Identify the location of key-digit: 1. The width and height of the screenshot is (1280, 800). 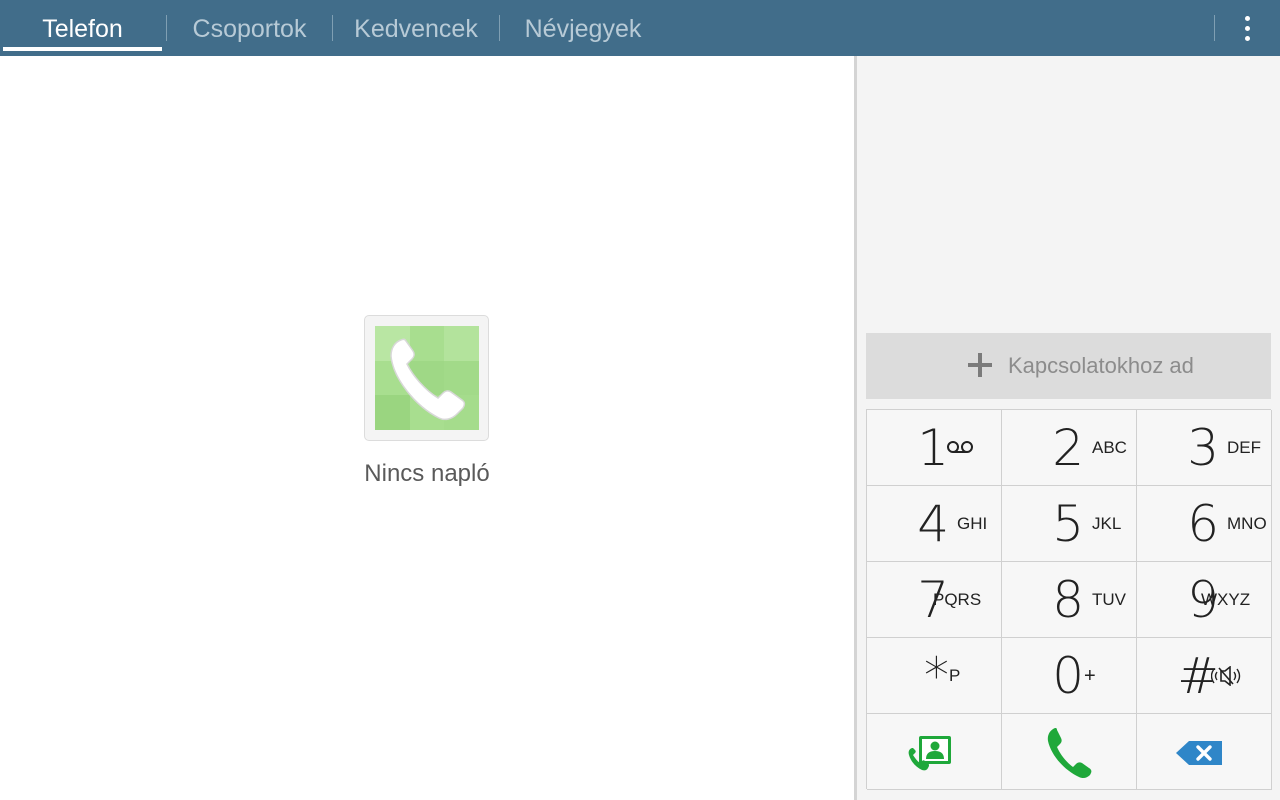
(933, 448).